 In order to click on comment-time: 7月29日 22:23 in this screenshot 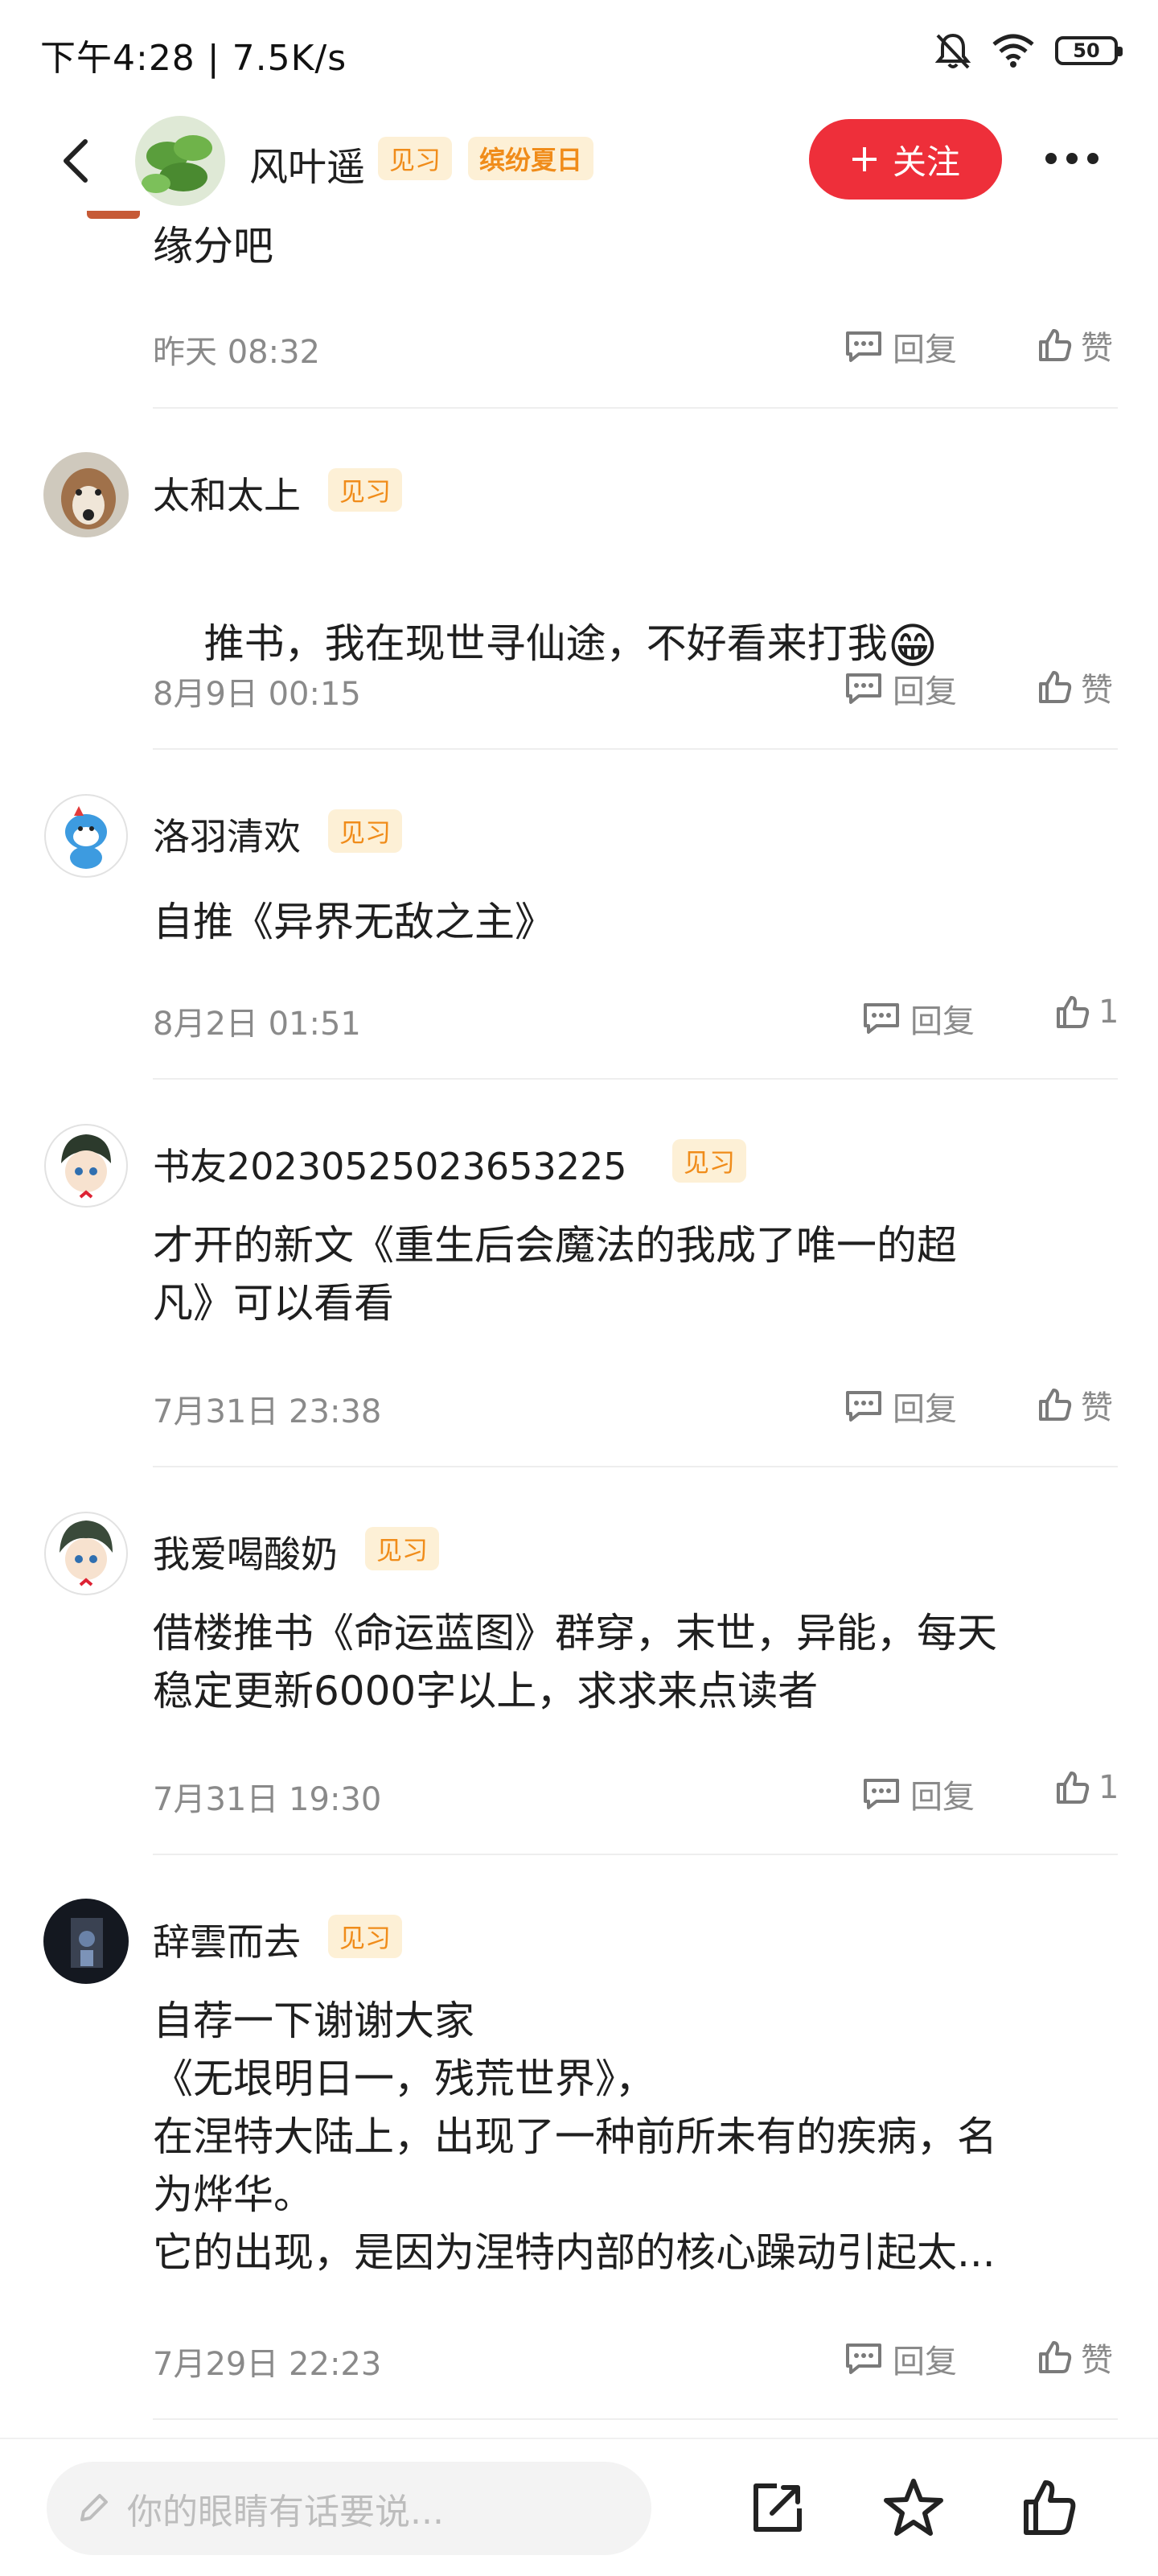, I will do `click(267, 2364)`.